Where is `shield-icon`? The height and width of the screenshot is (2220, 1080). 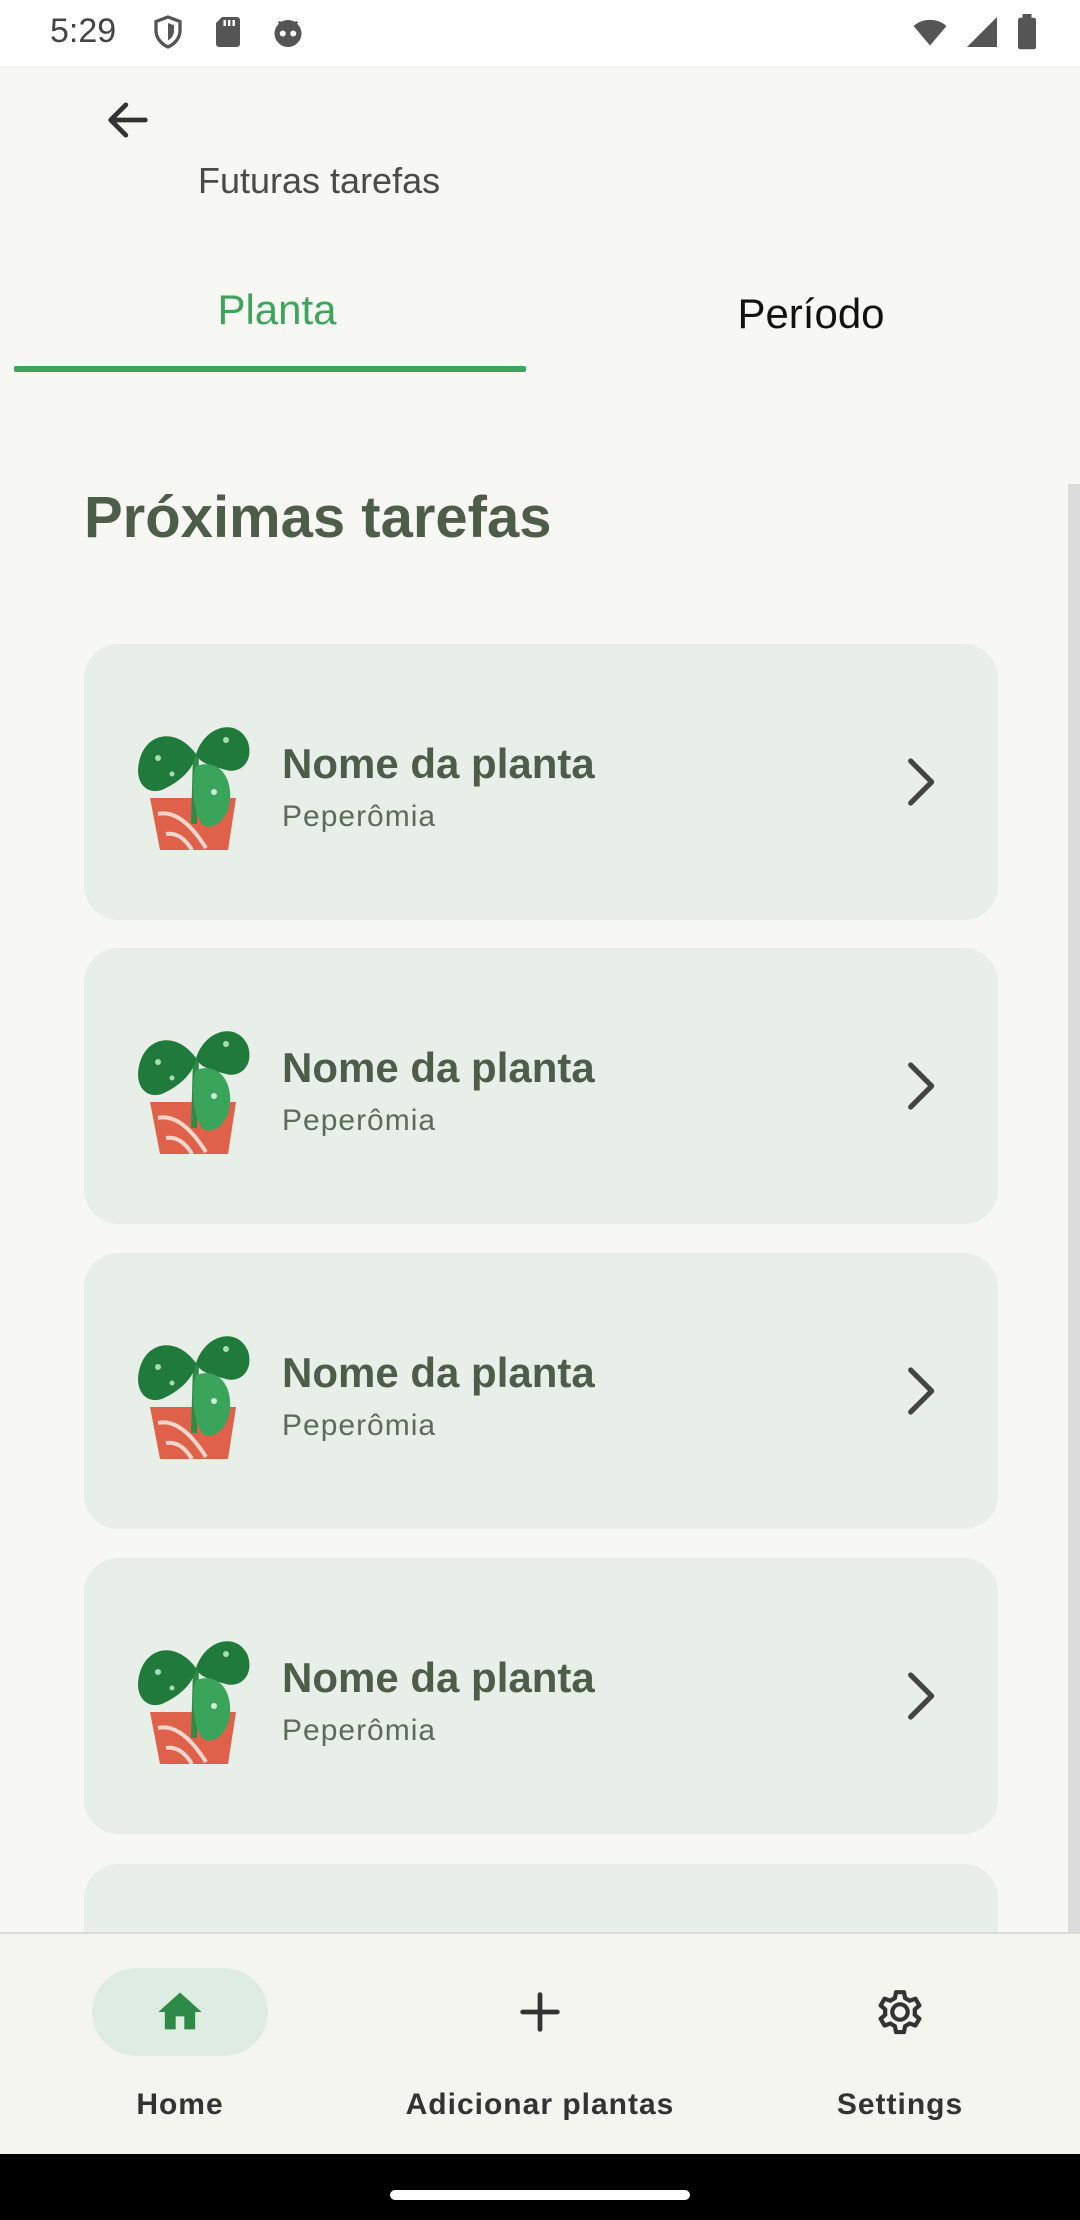
shield-icon is located at coordinates (168, 32).